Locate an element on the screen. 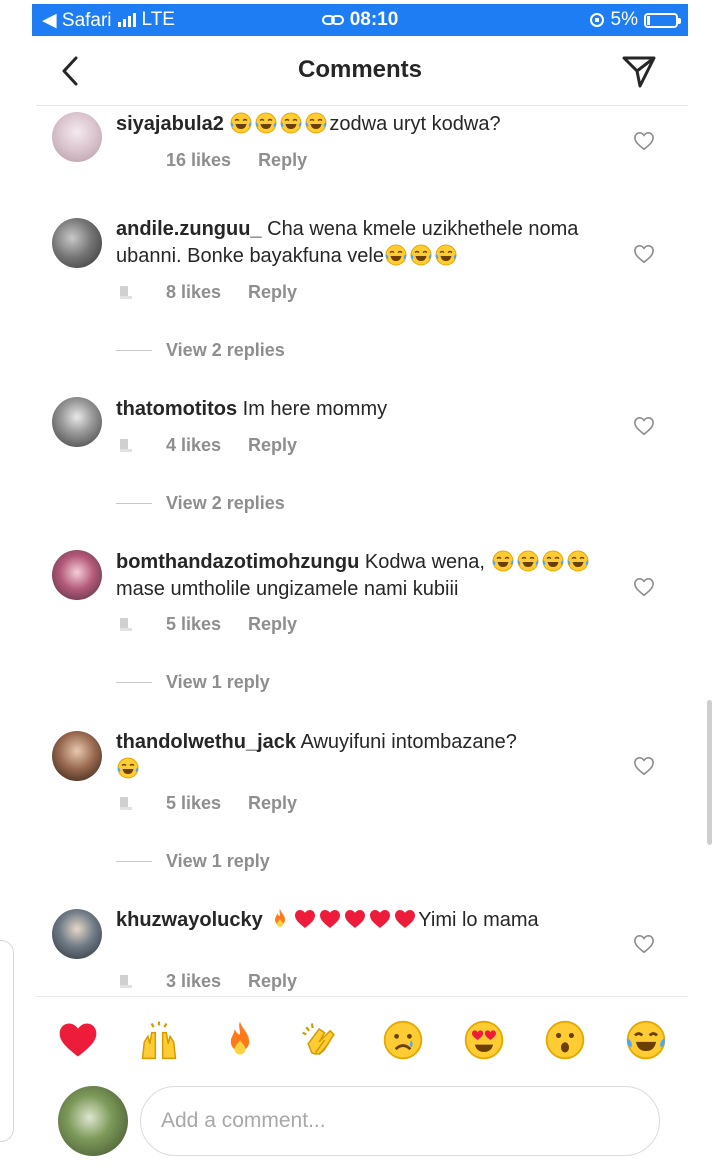 The image size is (720, 1168). comment-username: bomthandazotimohzungu is located at coordinates (237, 562).